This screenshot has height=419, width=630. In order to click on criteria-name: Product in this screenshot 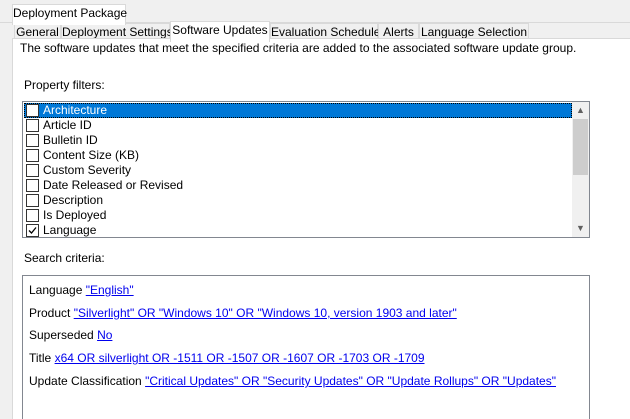, I will do `click(50, 313)`.